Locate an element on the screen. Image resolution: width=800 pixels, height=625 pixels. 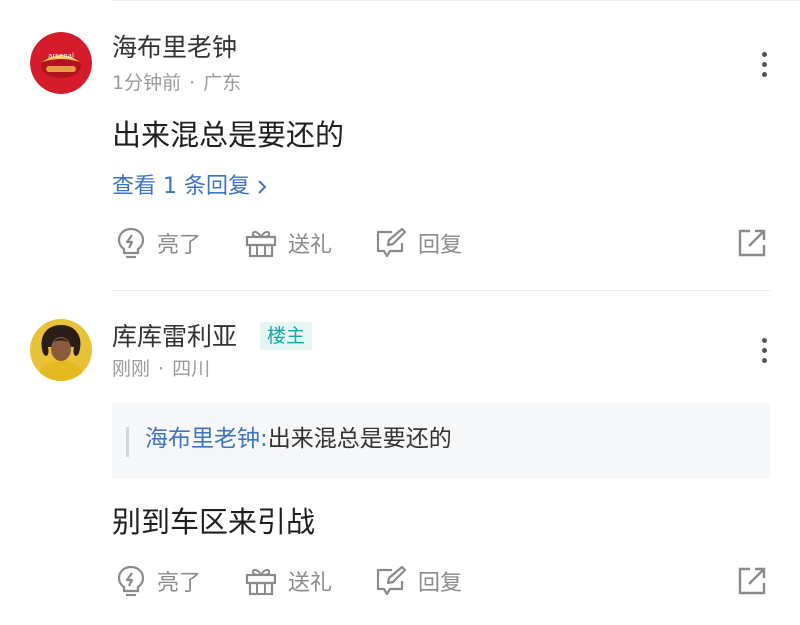
comment-meta: 刚刚 · 四川 is located at coordinates (161, 369).